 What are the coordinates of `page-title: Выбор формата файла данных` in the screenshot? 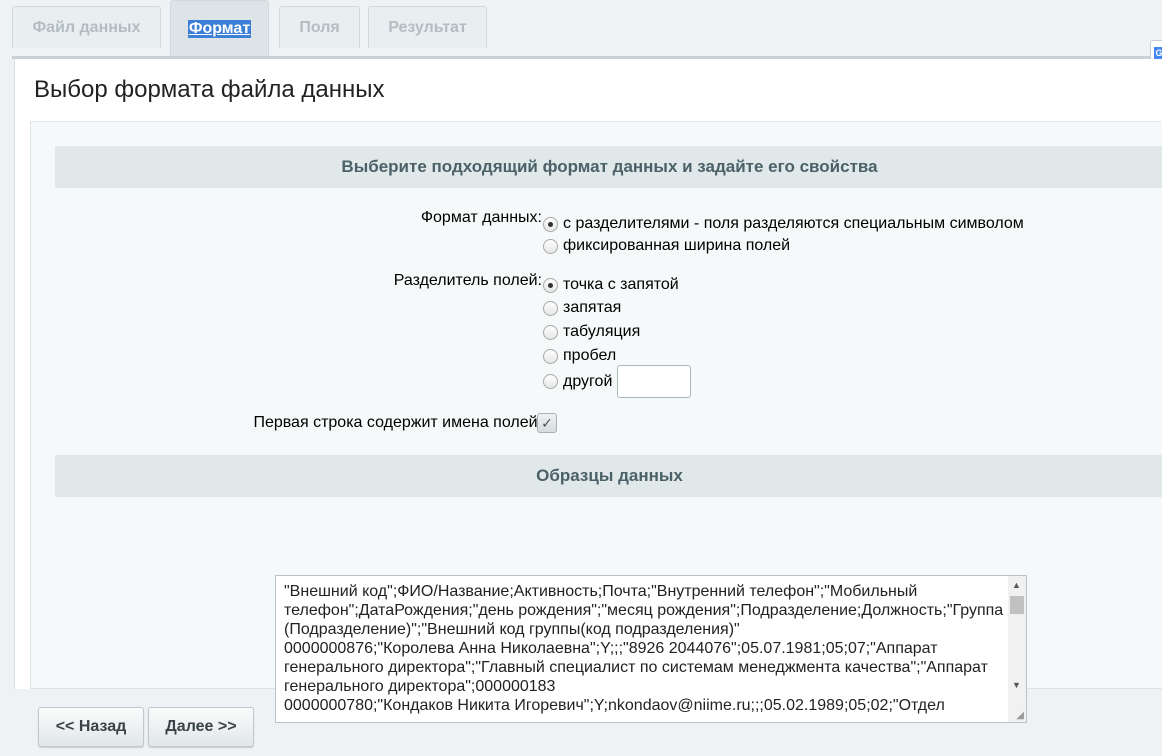 It's located at (209, 89).